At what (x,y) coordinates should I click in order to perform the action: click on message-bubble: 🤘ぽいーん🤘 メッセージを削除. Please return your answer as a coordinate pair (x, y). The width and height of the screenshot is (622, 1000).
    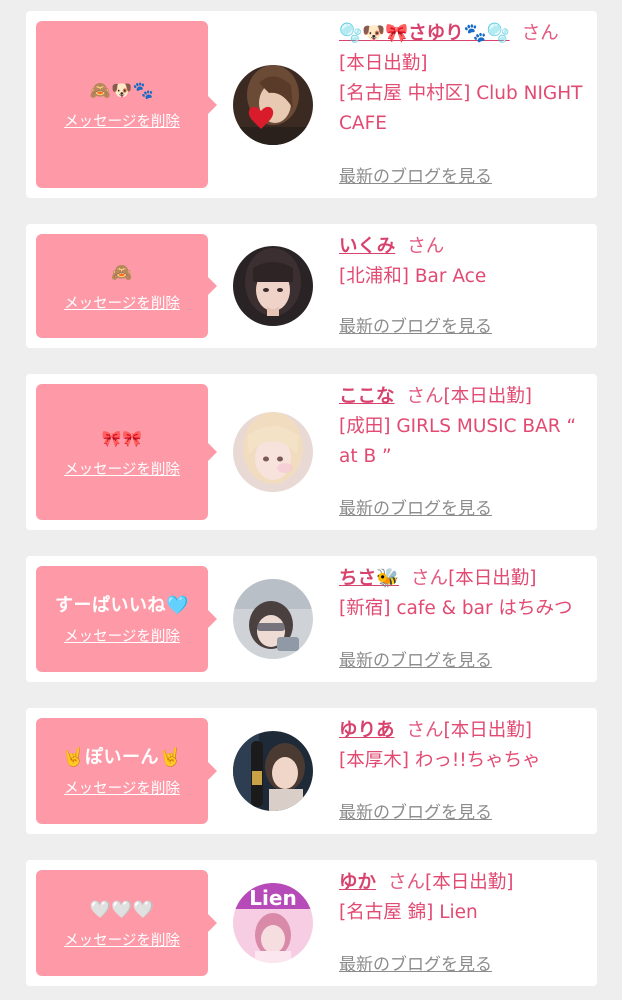
    Looking at the image, I should click on (126, 771).